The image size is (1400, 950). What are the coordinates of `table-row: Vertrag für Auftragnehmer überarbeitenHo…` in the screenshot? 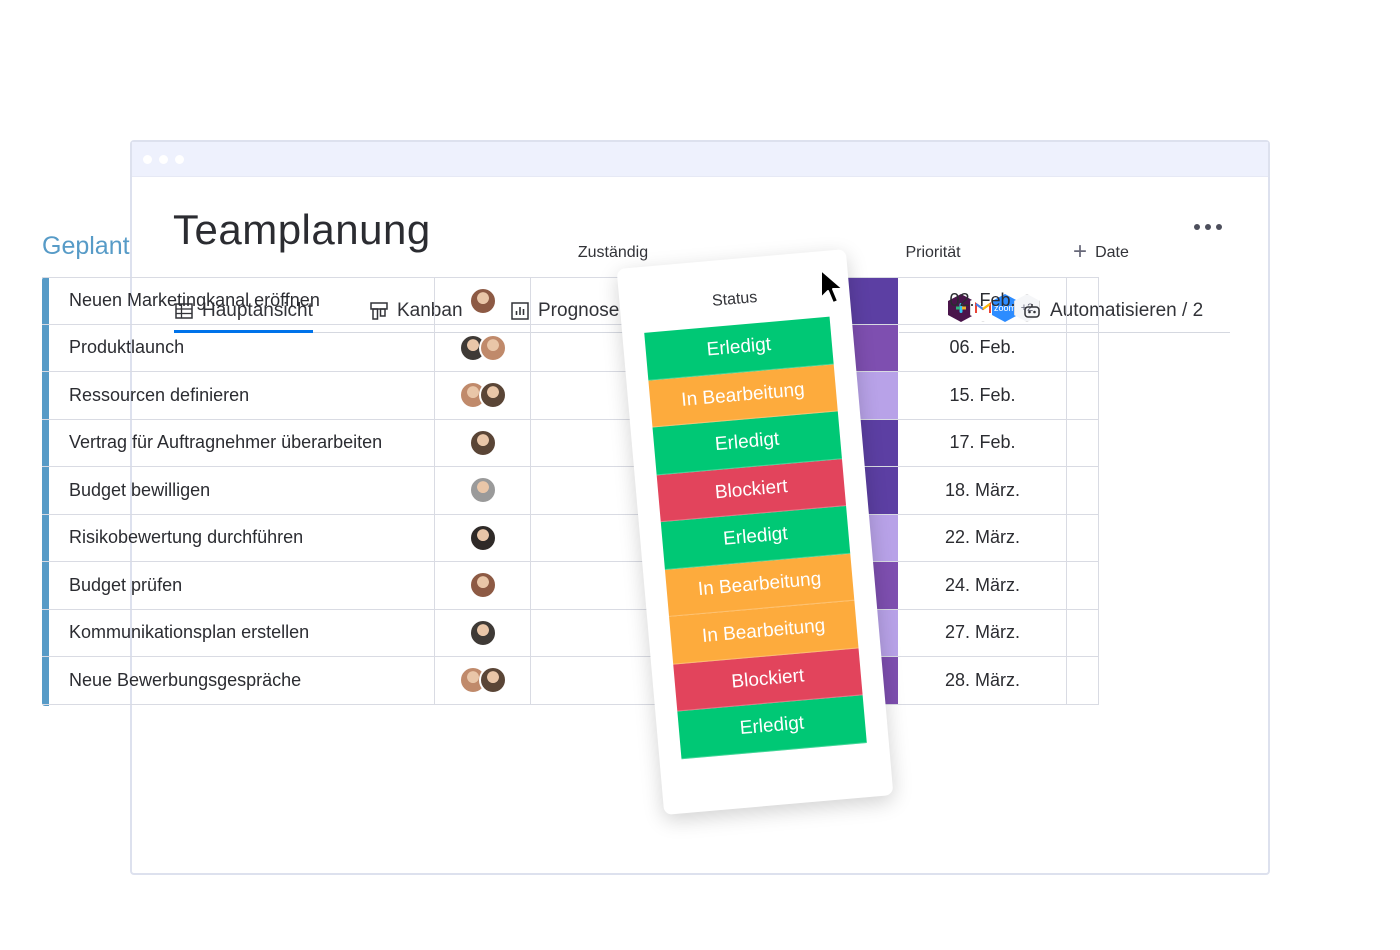 It's located at (570, 443).